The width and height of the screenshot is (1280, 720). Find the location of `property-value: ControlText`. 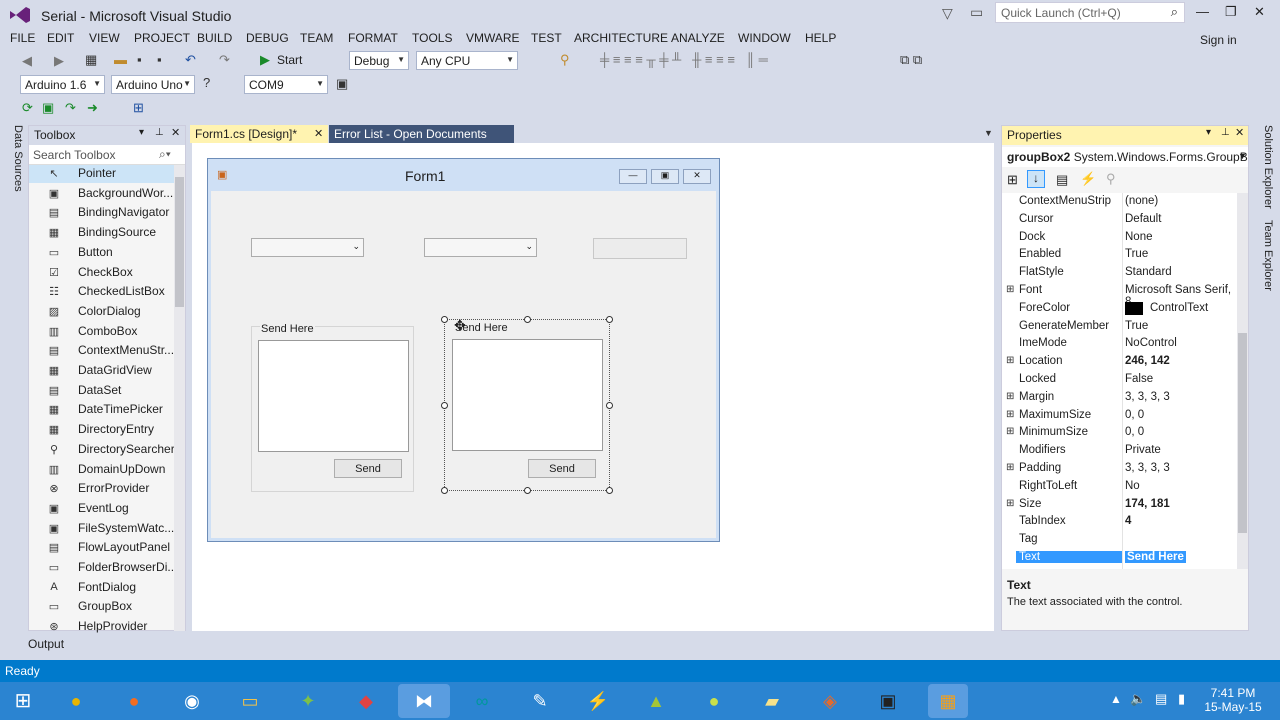

property-value: ControlText is located at coordinates (1179, 308).